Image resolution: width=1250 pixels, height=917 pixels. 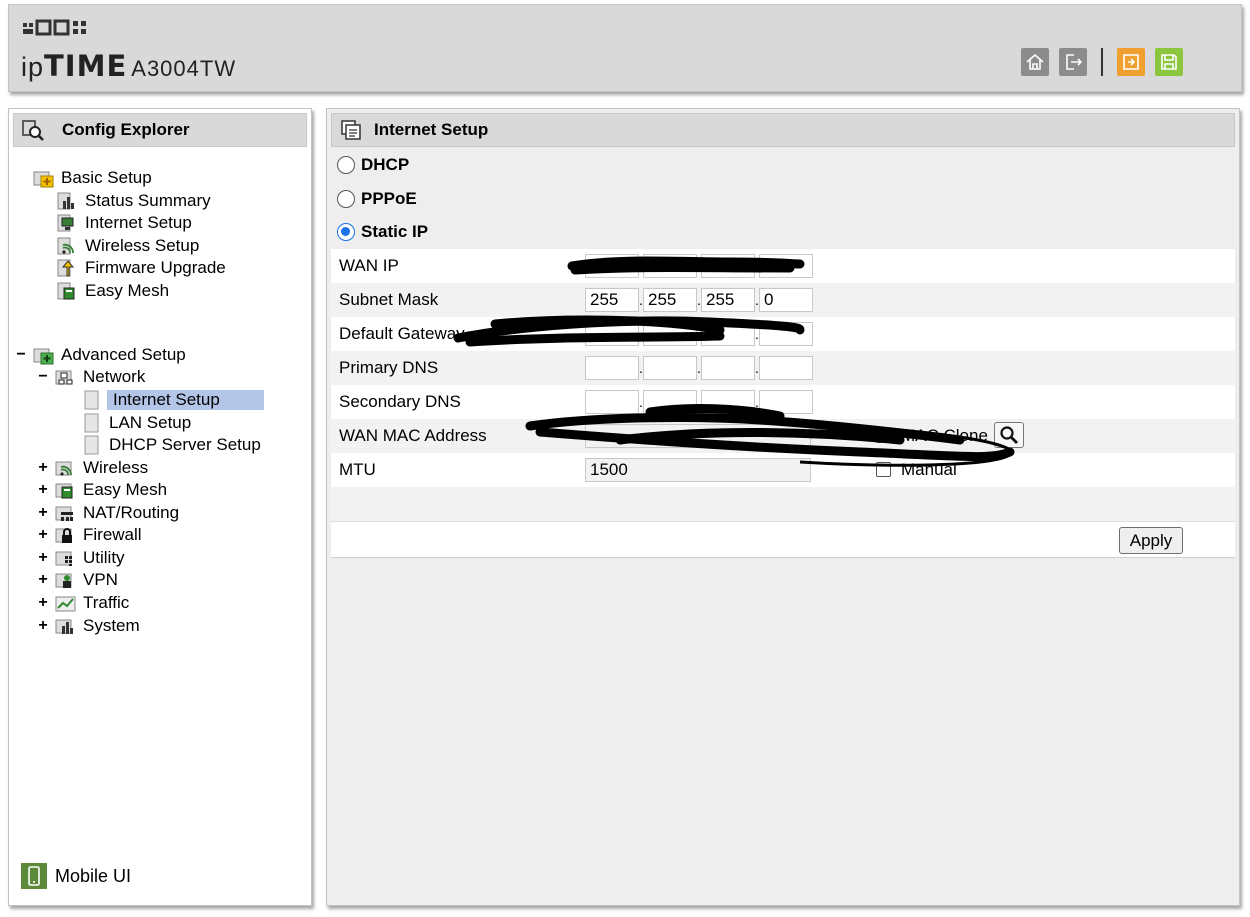 I want to click on tree-internet-setup-basic: Internet Setup, so click(x=125, y=223).